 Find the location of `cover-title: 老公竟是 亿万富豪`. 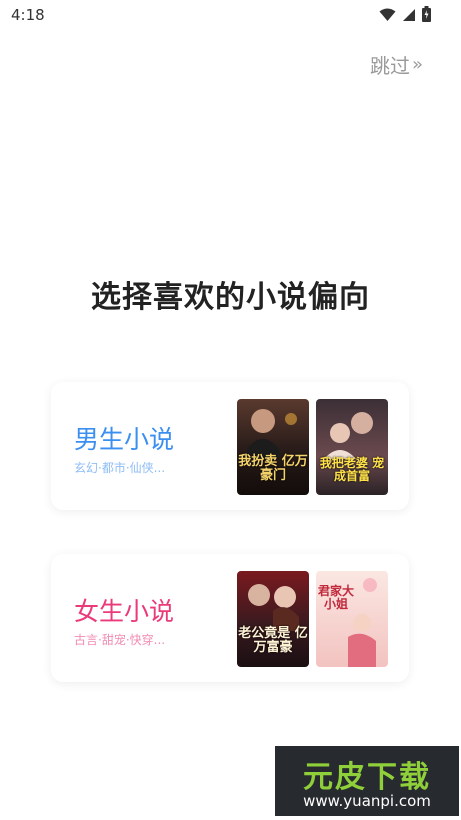

cover-title: 老公竟是 亿万富豪 is located at coordinates (273, 640).